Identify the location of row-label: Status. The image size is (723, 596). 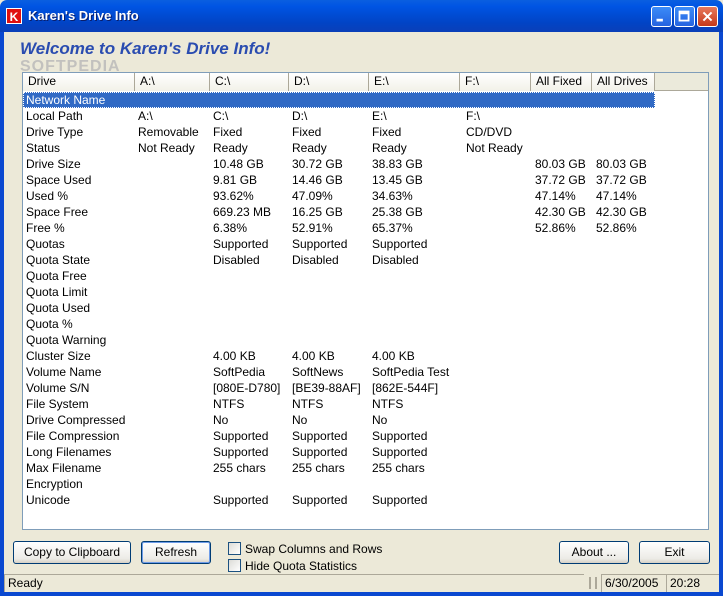
(43, 148).